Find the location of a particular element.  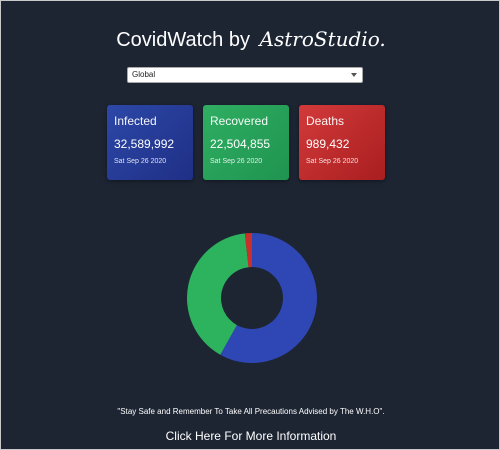

brand-logo: AstroStudio. is located at coordinates (322, 39).